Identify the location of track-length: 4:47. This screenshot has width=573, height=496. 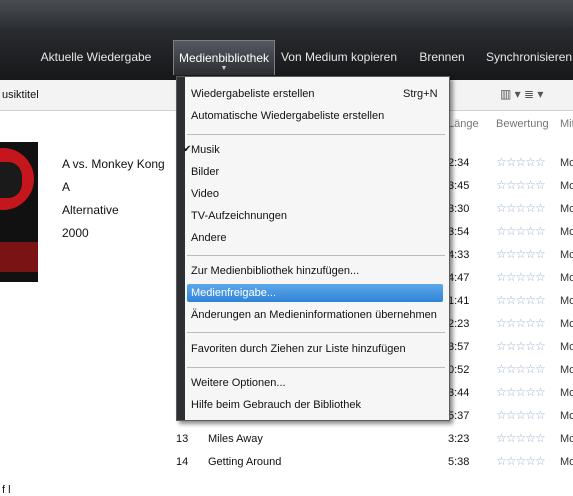
(459, 278).